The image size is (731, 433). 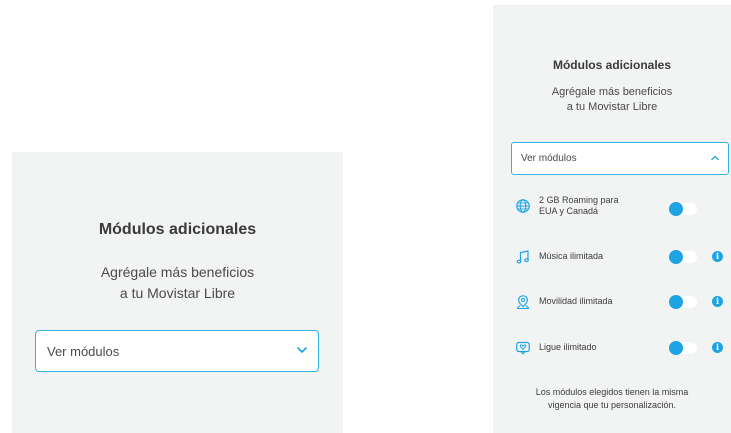 I want to click on module-item-roaming: 2 GB Roaming para EUA y Canadá, so click(x=621, y=206).